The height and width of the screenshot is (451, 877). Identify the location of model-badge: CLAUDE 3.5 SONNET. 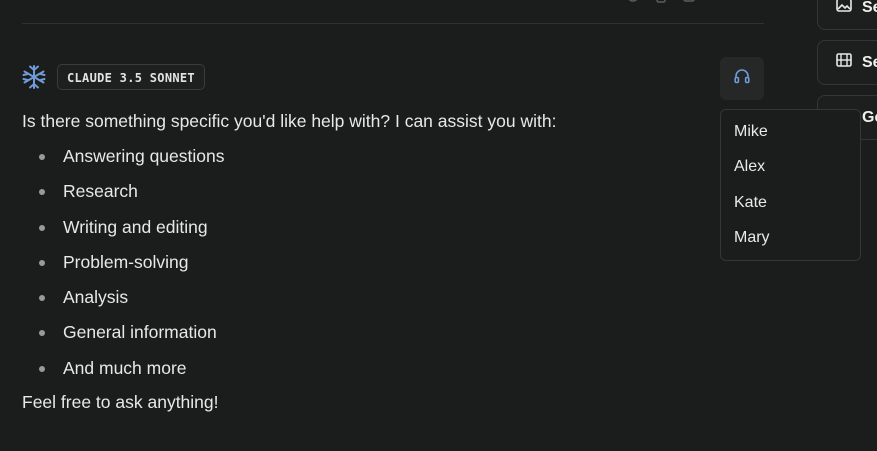
(131, 77).